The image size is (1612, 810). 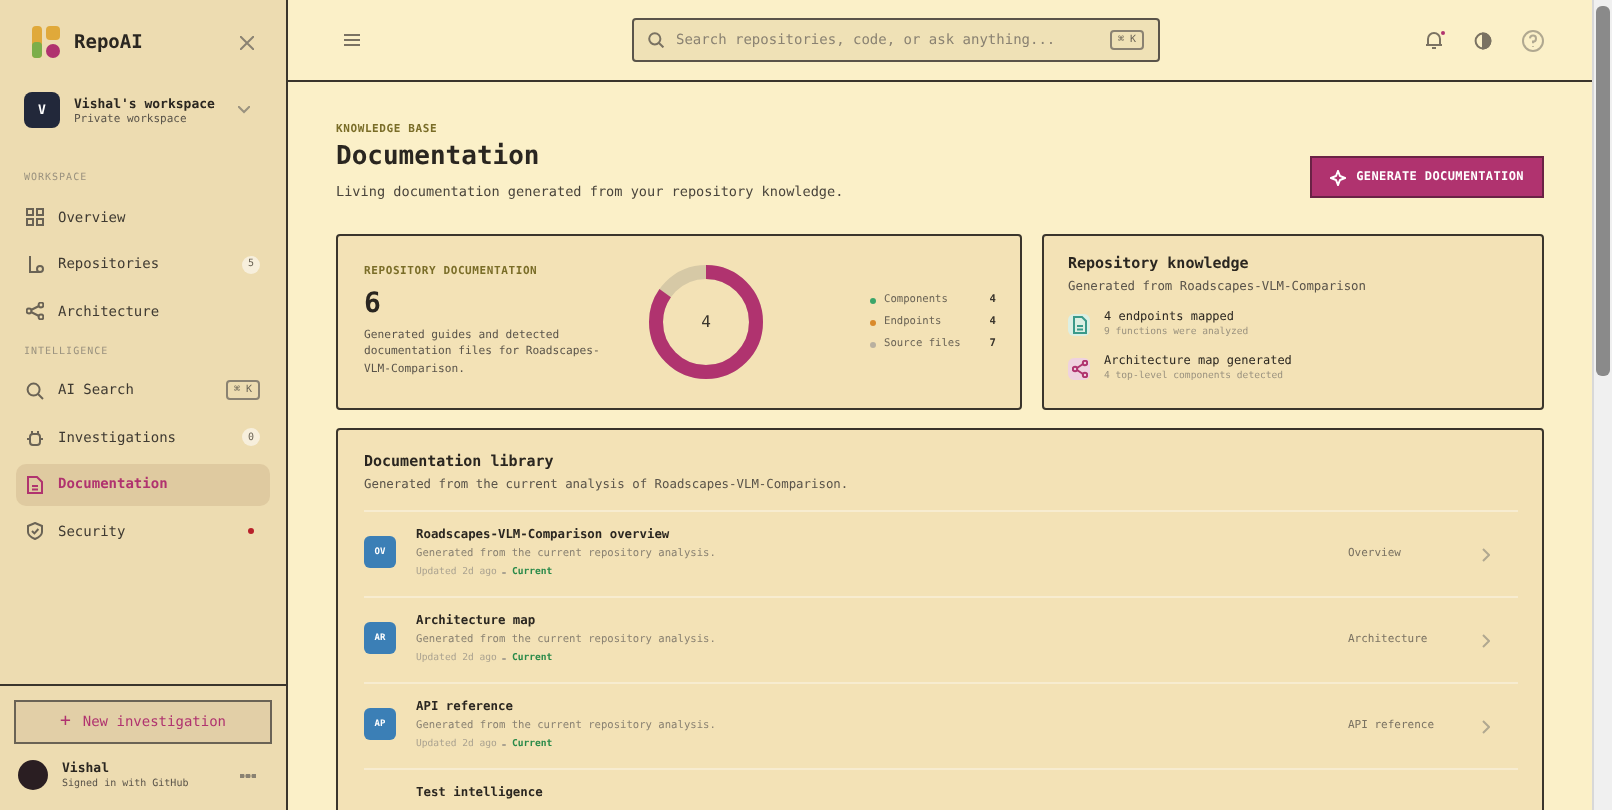 I want to click on document-count: 6, so click(x=373, y=304).